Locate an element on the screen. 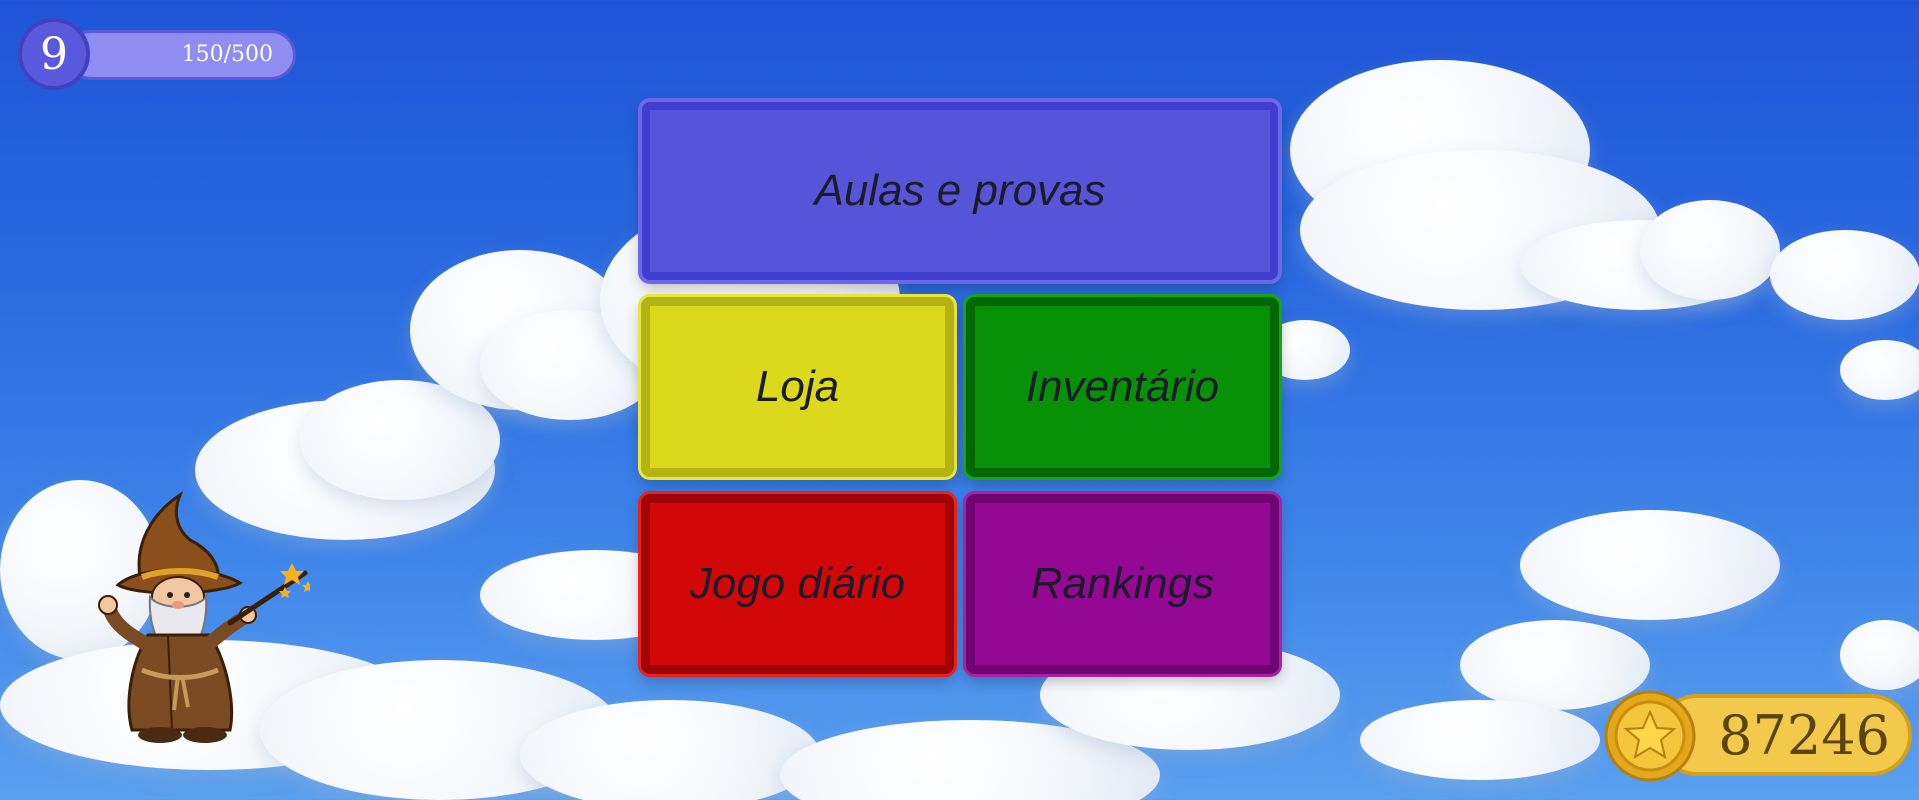 The width and height of the screenshot is (1919, 800). wizard-mascot-icon is located at coordinates (204, 617).